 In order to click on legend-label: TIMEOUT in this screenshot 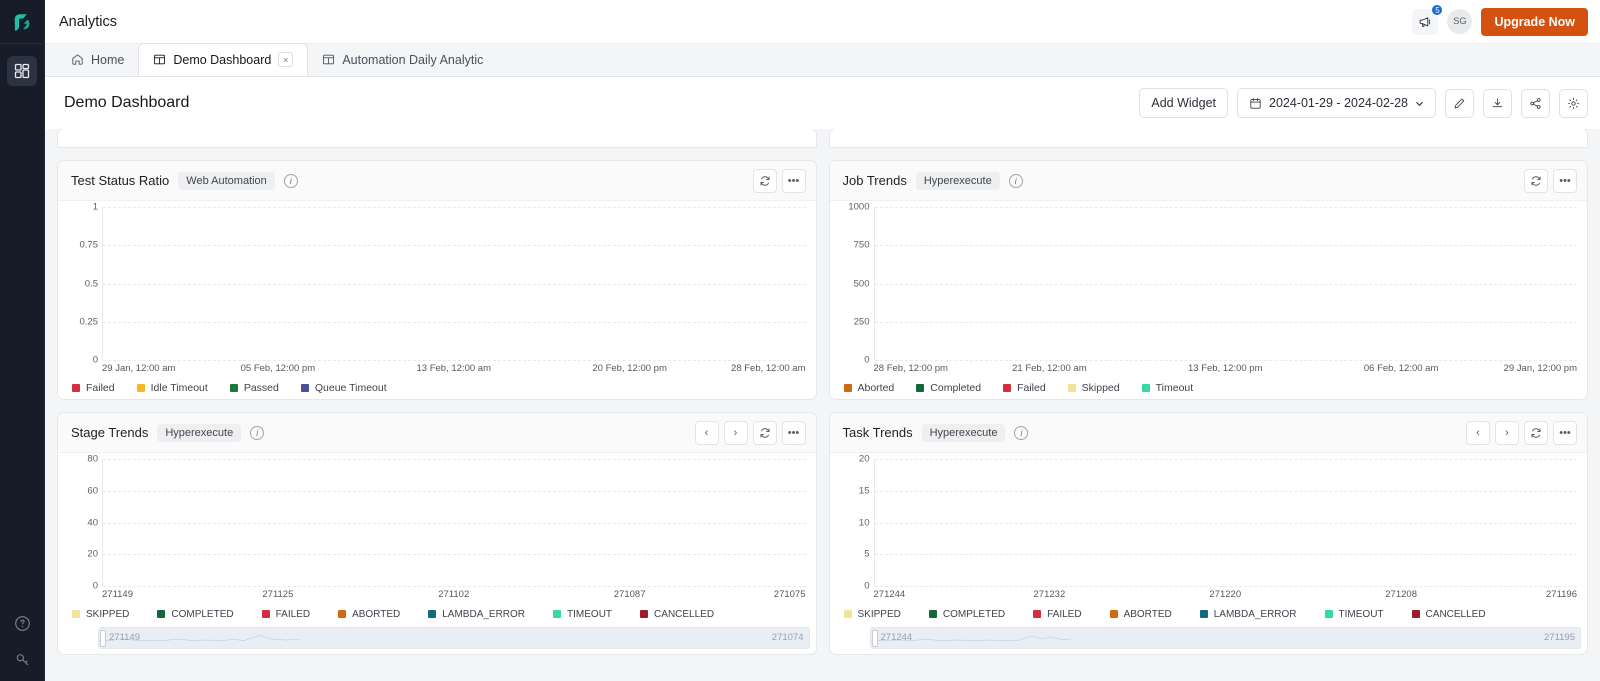, I will do `click(1361, 614)`.